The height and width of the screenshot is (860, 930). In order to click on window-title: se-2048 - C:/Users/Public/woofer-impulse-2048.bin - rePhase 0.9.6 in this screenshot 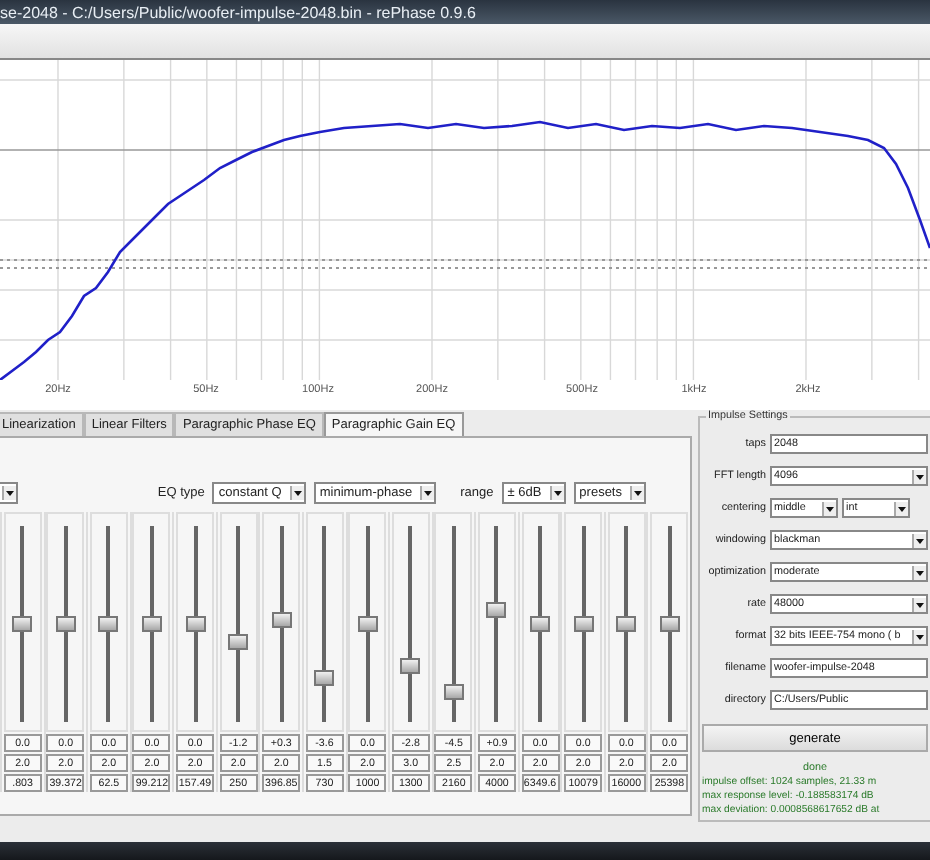, I will do `click(238, 12)`.